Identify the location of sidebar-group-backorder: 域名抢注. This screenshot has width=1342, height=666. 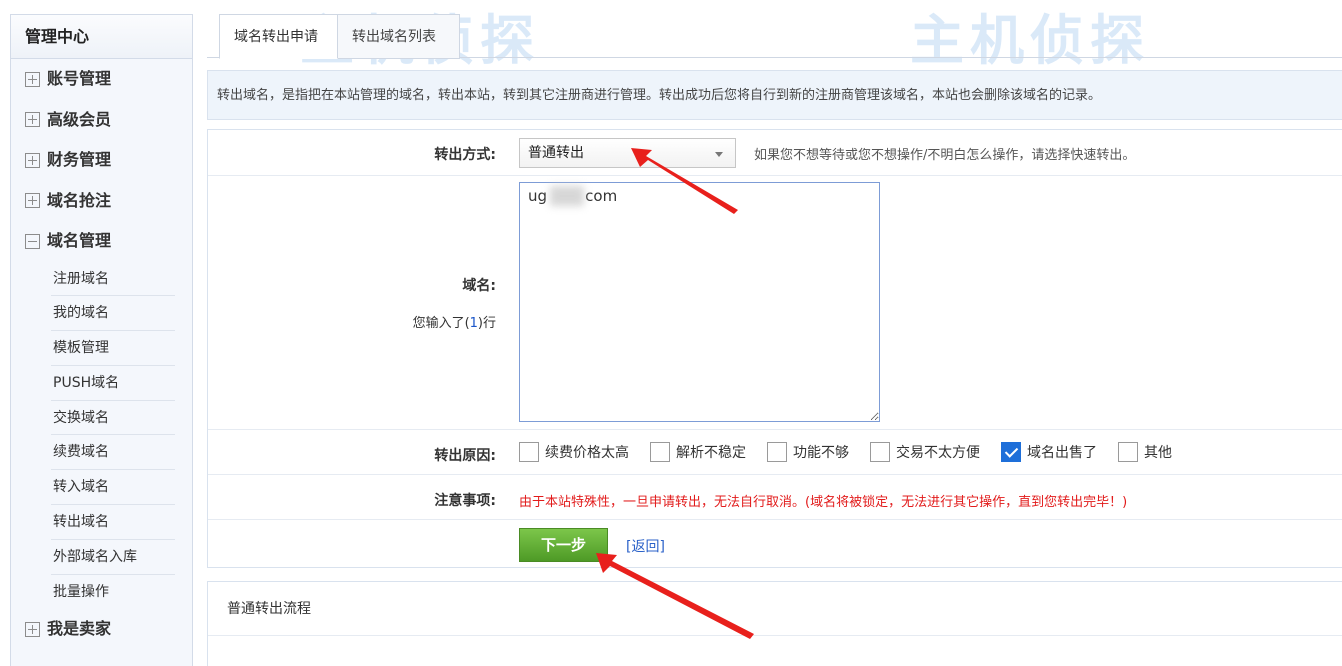
(101, 201).